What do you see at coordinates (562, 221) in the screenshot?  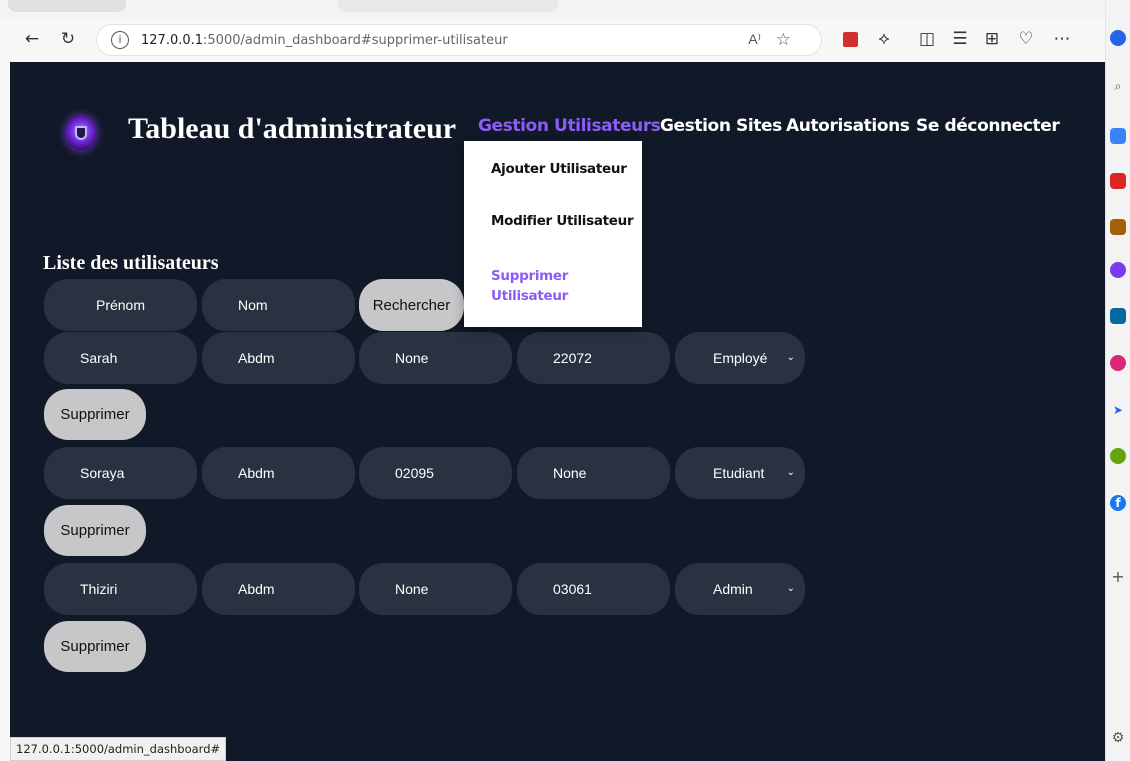 I see `menu-item-edit-user: Modifier Utilisateur` at bounding box center [562, 221].